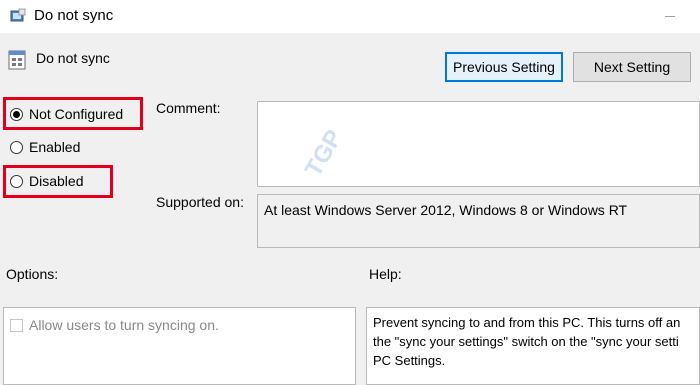 The height and width of the screenshot is (385, 700). Describe the element at coordinates (17, 60) in the screenshot. I see `setting-icon` at that location.